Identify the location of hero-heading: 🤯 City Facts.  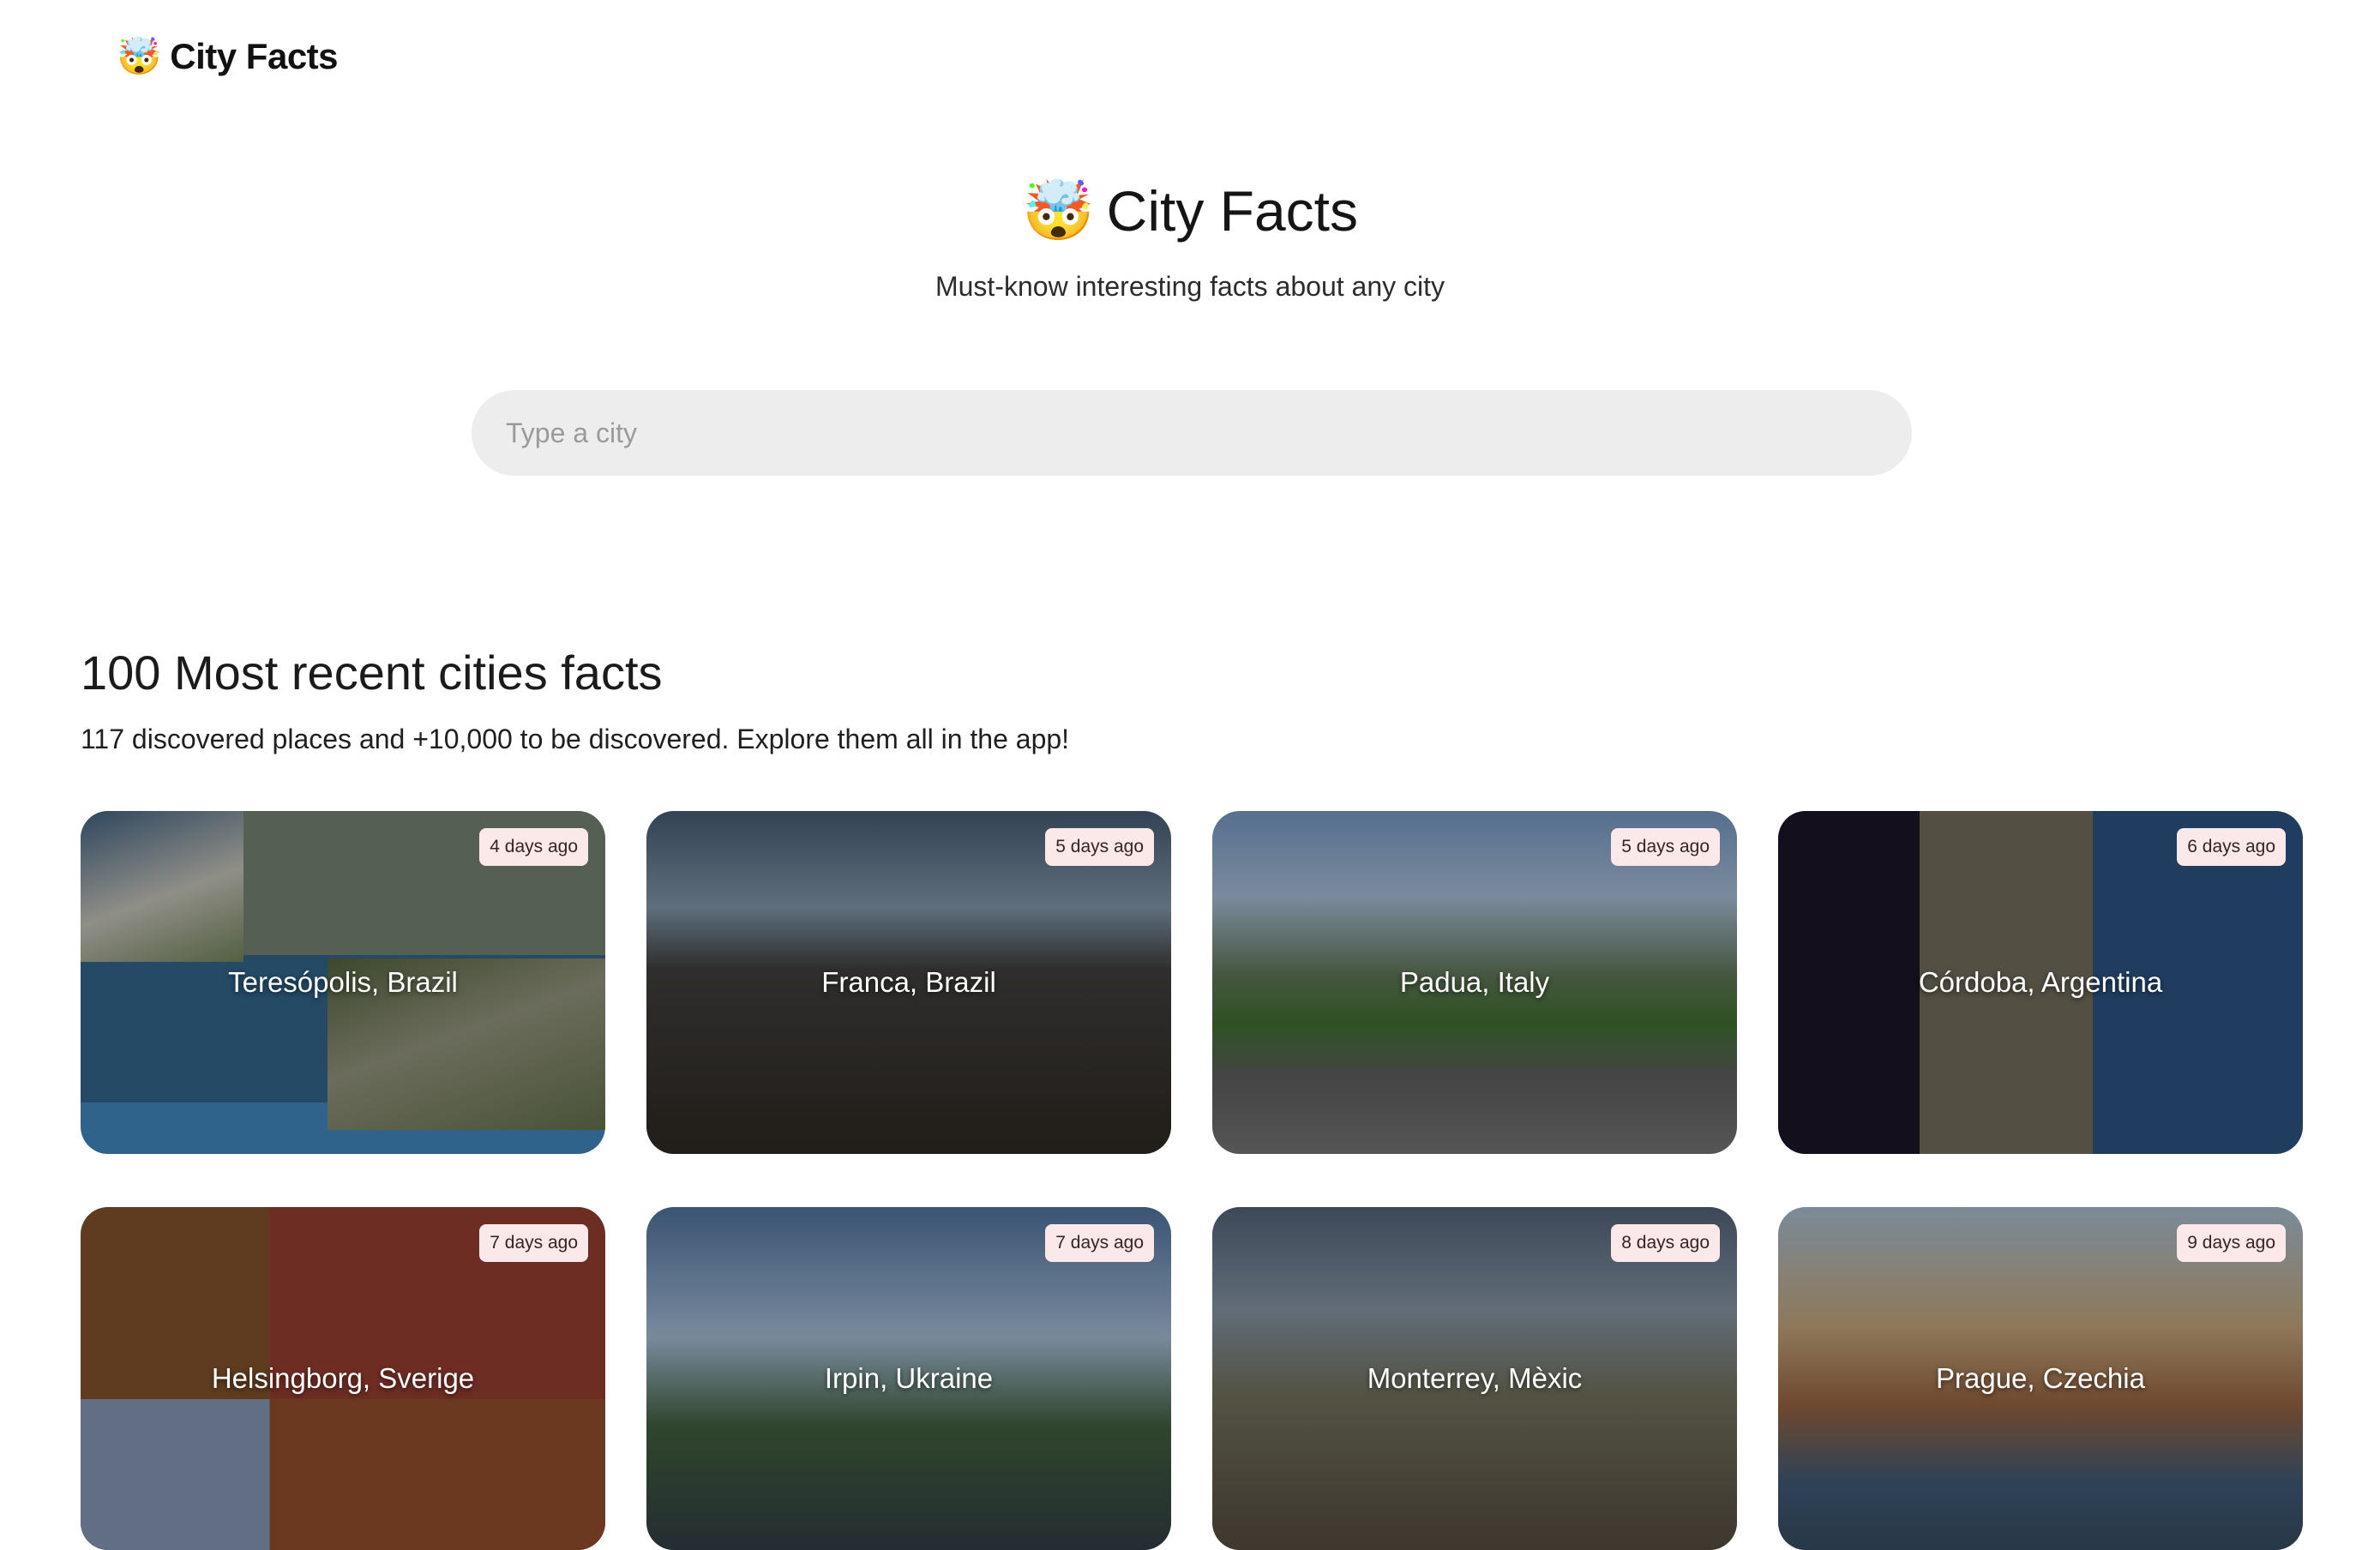
(1190, 210).